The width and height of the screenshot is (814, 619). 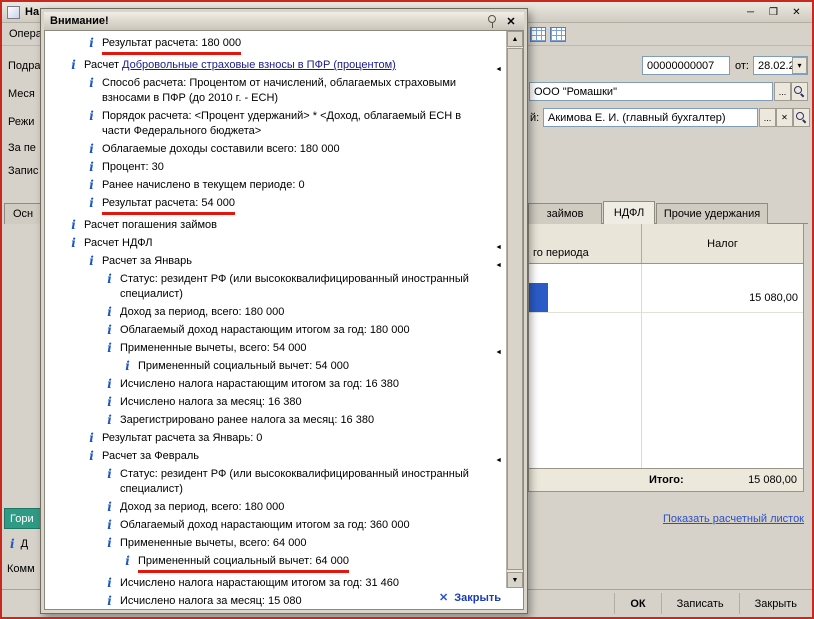 What do you see at coordinates (712, 213) in the screenshot?
I see `tab-other-deductions: Прочие удержания` at bounding box center [712, 213].